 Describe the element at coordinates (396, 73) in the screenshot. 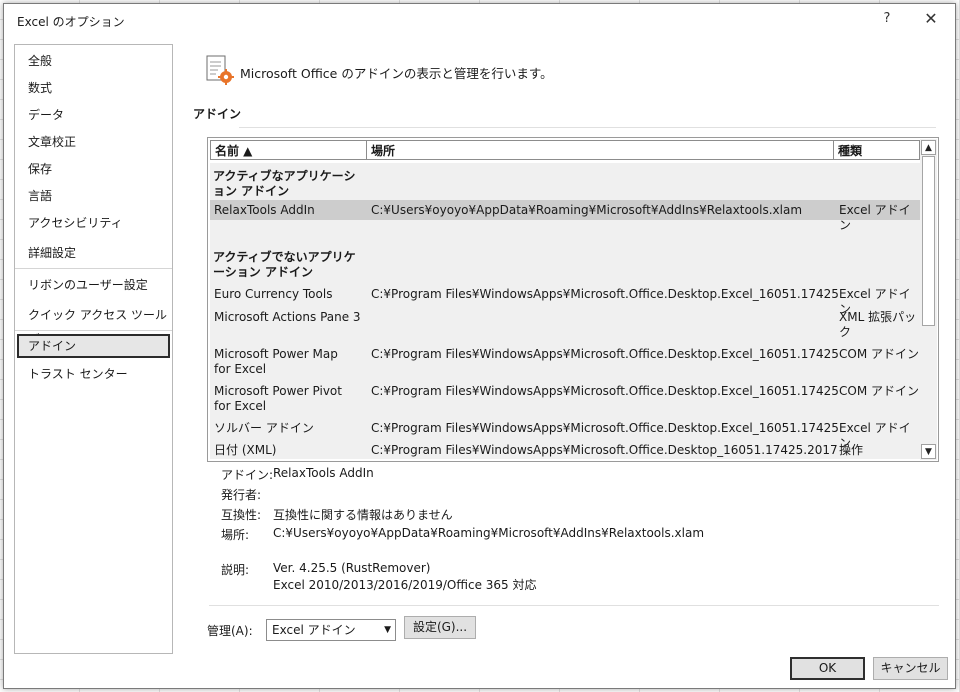

I see `header-description: Microsoft Office のアドインの表示と管理を行います。` at that location.